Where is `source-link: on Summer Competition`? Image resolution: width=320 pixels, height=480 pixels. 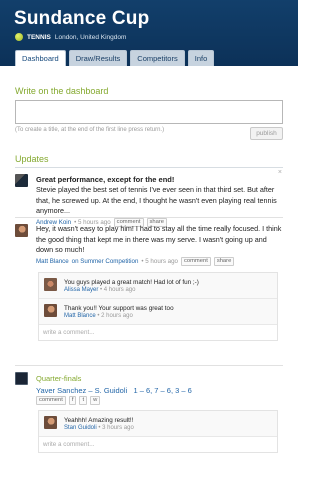 source-link: on Summer Competition is located at coordinates (105, 261).